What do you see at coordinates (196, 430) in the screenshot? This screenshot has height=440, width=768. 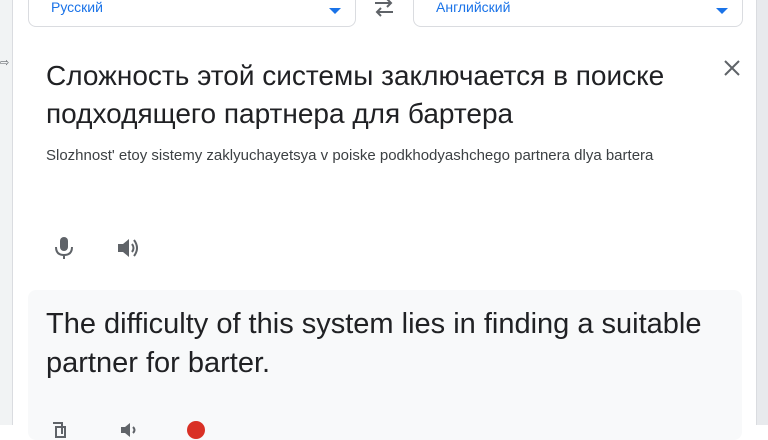 I see `record-indicator-icon` at bounding box center [196, 430].